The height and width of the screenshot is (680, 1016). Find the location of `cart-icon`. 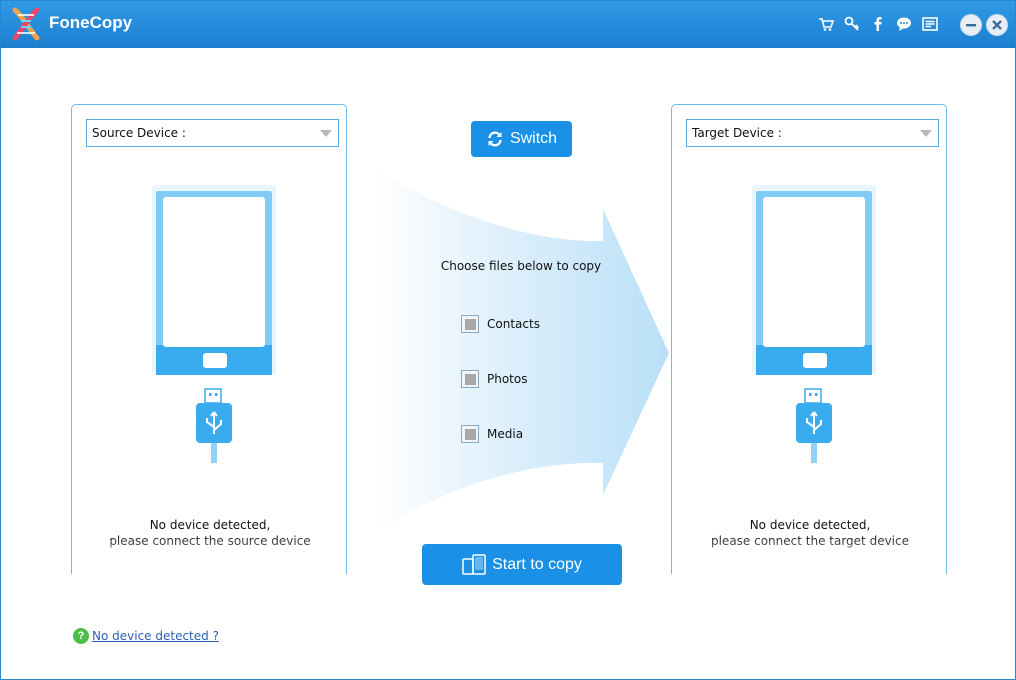

cart-icon is located at coordinates (826, 24).